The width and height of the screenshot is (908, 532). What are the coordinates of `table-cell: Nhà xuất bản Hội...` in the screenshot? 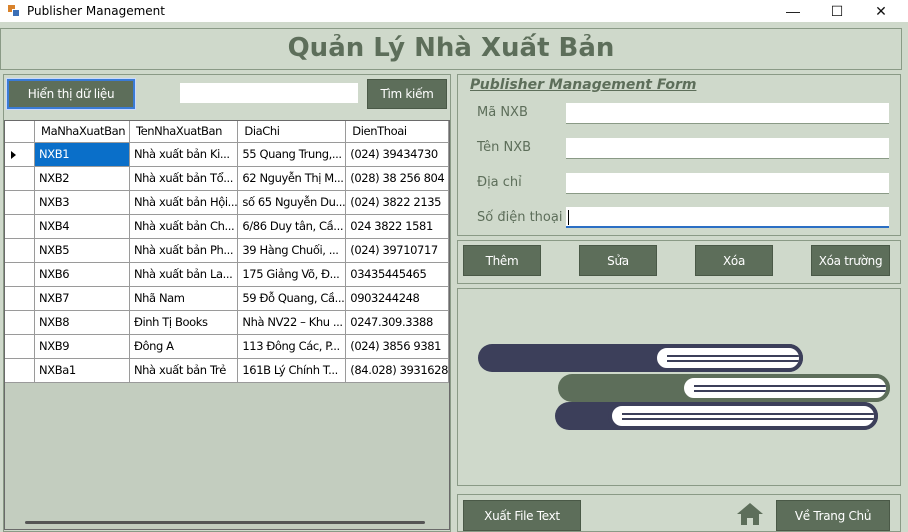 It's located at (184, 202).